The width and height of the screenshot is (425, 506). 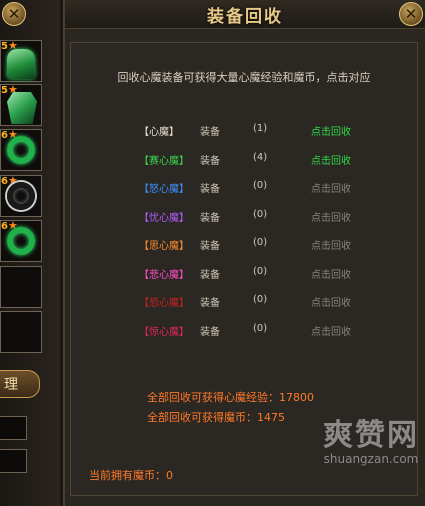 What do you see at coordinates (244, 273) in the screenshot?
I see `recycle-row: 【悲心魔】 装备 (0) 点击回收` at bounding box center [244, 273].